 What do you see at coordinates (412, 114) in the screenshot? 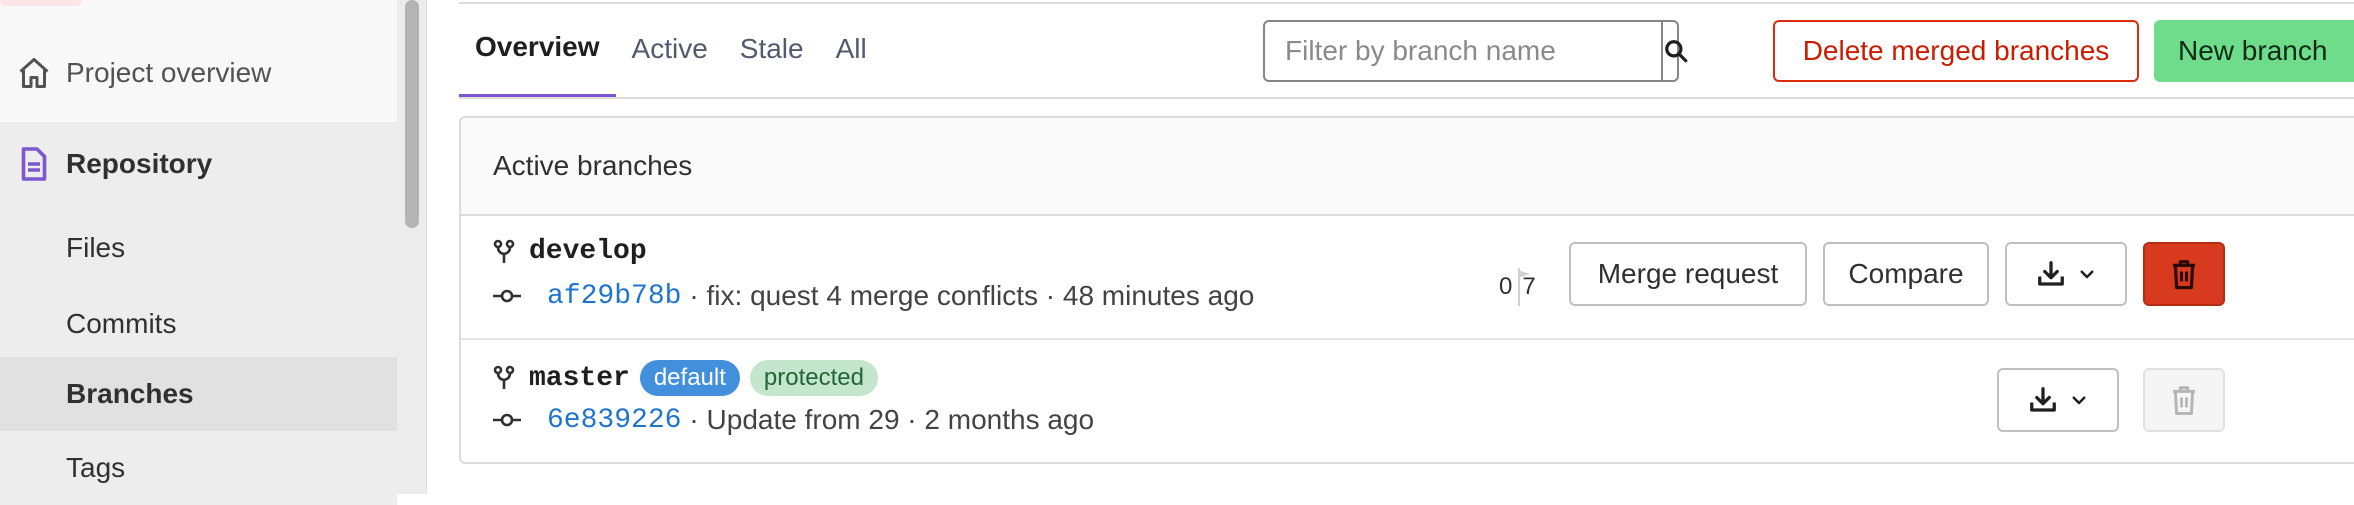
I see `sidebar-scrollbar-thumb` at bounding box center [412, 114].